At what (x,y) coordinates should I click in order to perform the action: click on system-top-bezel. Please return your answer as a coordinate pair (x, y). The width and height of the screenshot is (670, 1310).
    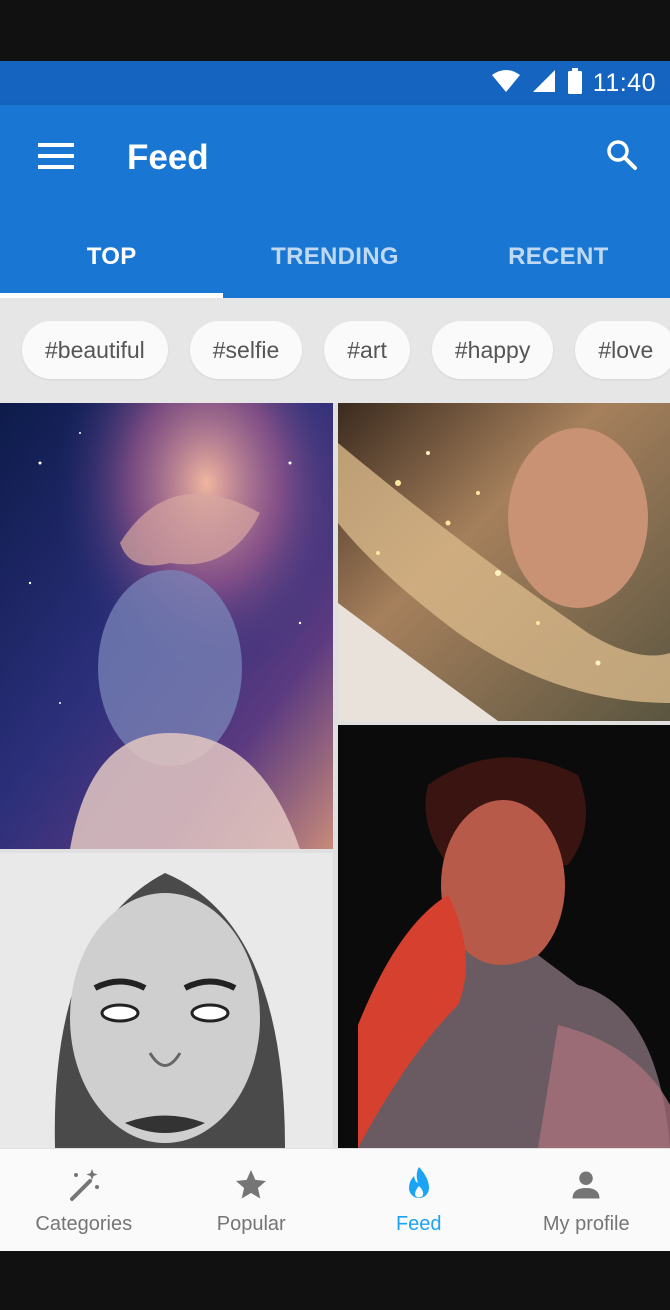
    Looking at the image, I should click on (335, 30).